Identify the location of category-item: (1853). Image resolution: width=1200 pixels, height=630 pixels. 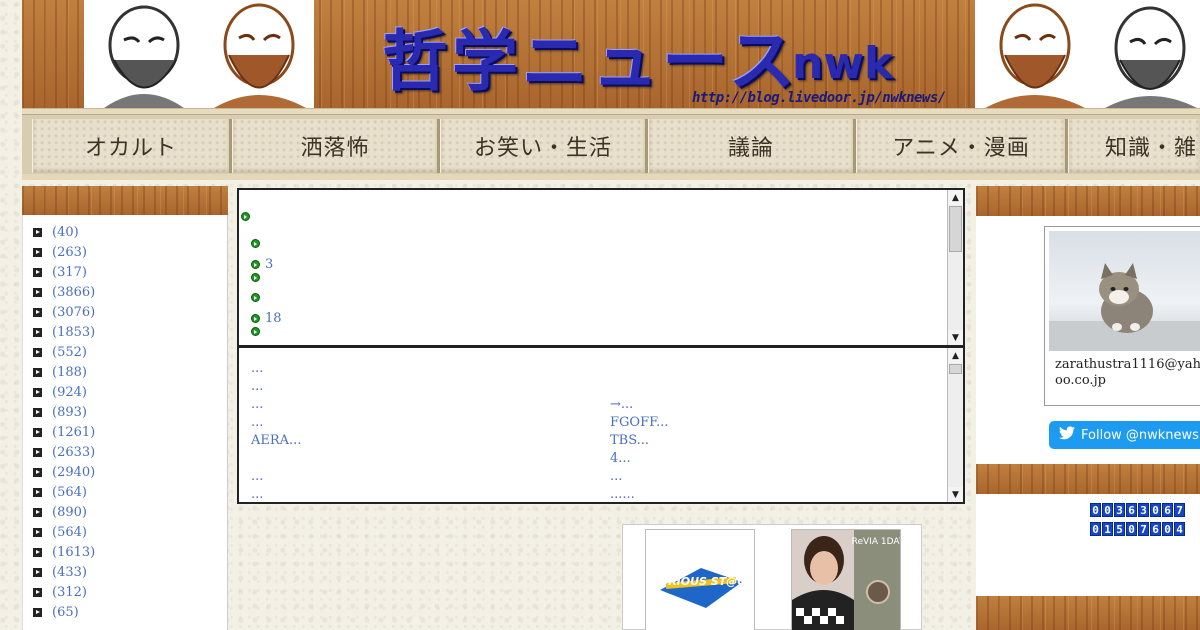
(64, 332).